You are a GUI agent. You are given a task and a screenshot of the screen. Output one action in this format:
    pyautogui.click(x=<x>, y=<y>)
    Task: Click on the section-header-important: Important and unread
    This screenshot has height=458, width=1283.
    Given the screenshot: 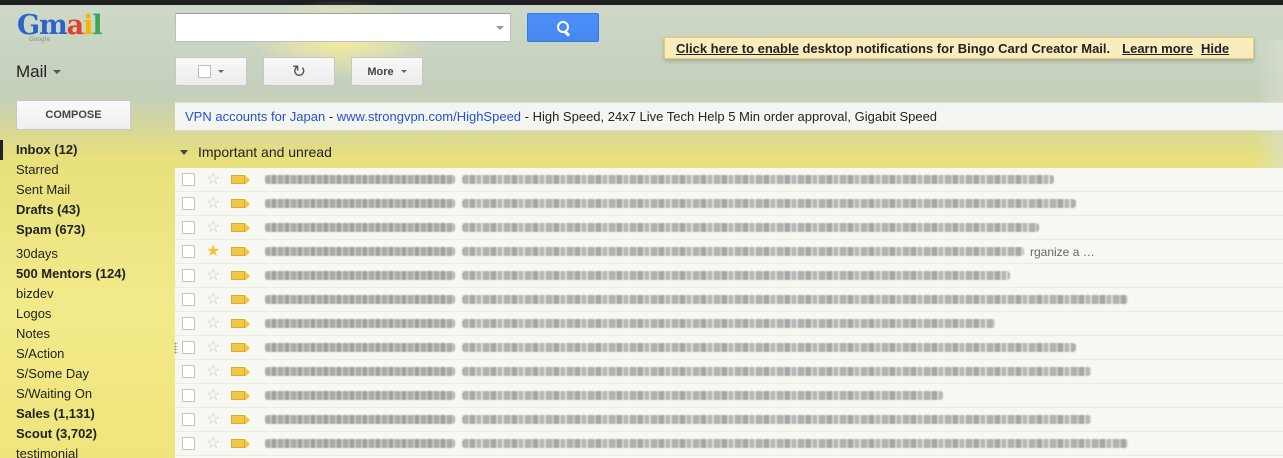 What is the action you would take?
    pyautogui.click(x=729, y=152)
    